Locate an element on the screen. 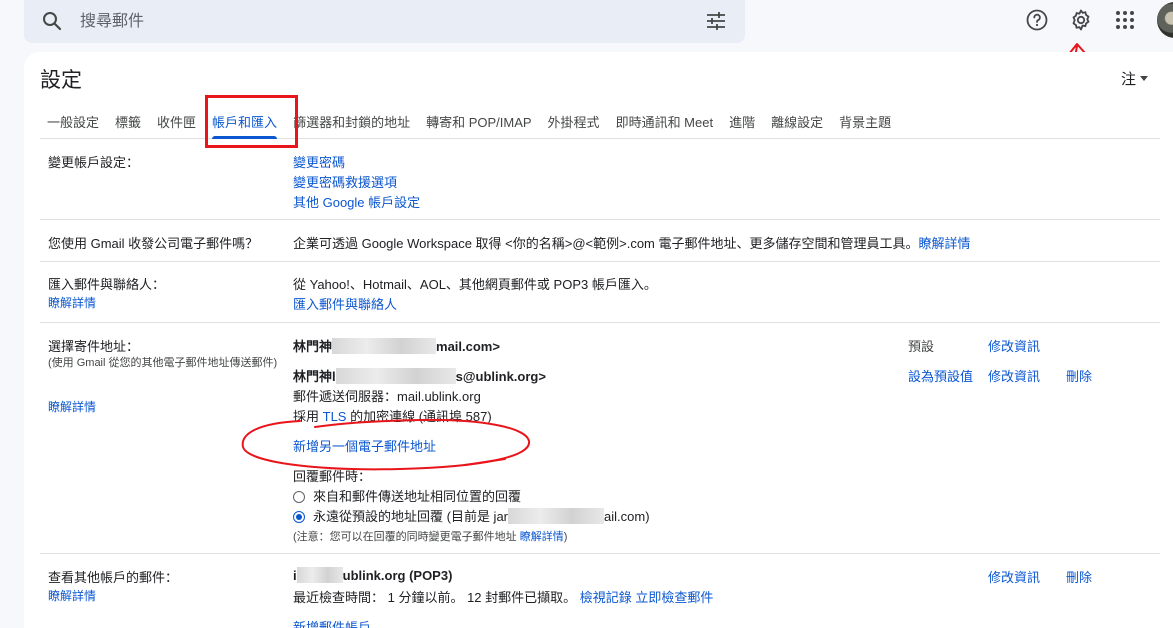  tls-text: 採用 TLS 的加密連線 (通訊埠 587) is located at coordinates (392, 415).